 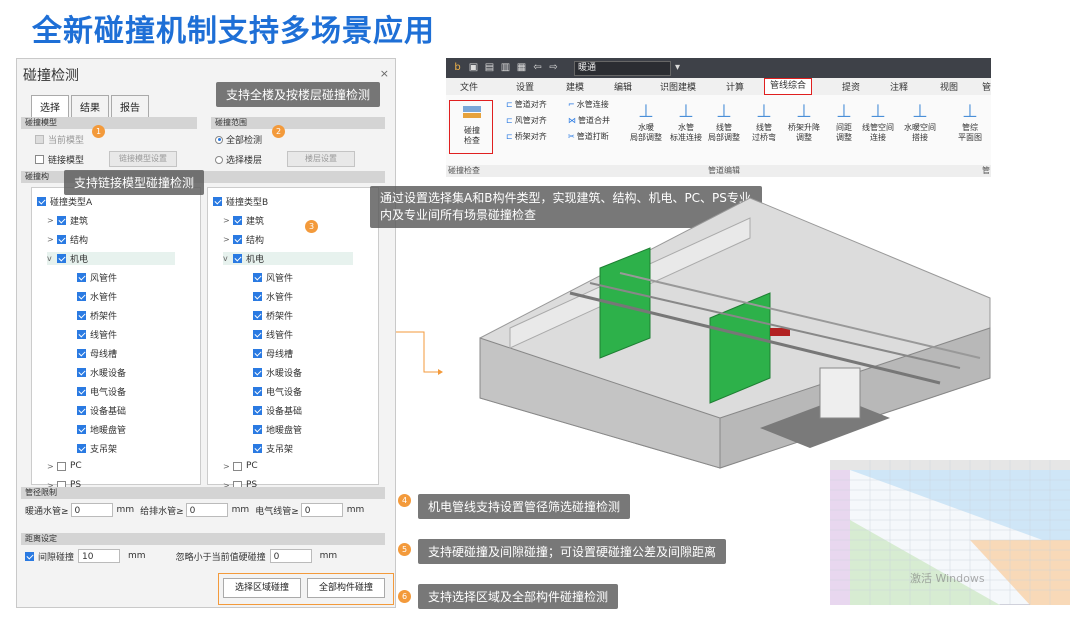 I want to click on tree-b-item: 水管件, so click(x=268, y=296).